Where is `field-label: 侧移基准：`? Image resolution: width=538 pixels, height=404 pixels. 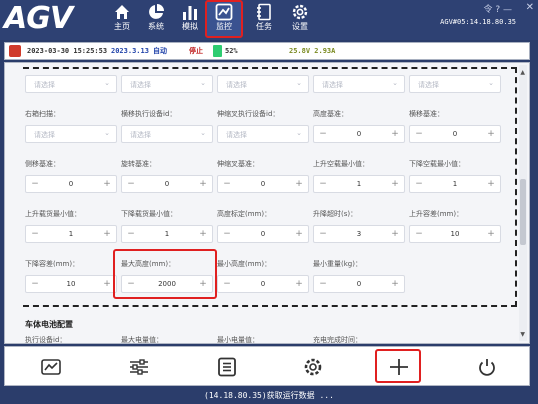 field-label: 侧移基准： is located at coordinates (42, 164).